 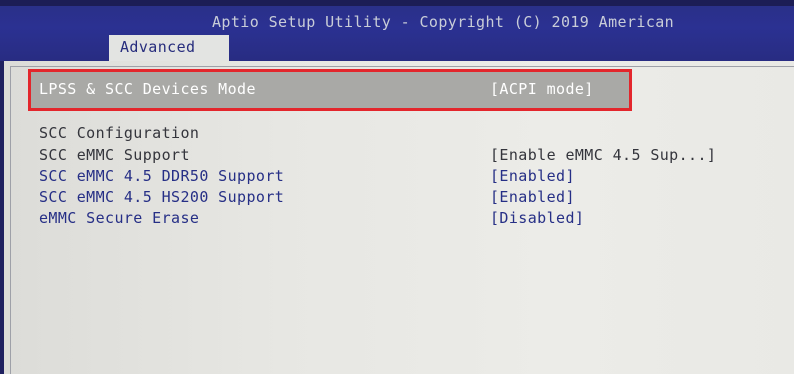 I want to click on setting-emmc-secure-erase: eMMC Secure Erase, so click(x=119, y=218).